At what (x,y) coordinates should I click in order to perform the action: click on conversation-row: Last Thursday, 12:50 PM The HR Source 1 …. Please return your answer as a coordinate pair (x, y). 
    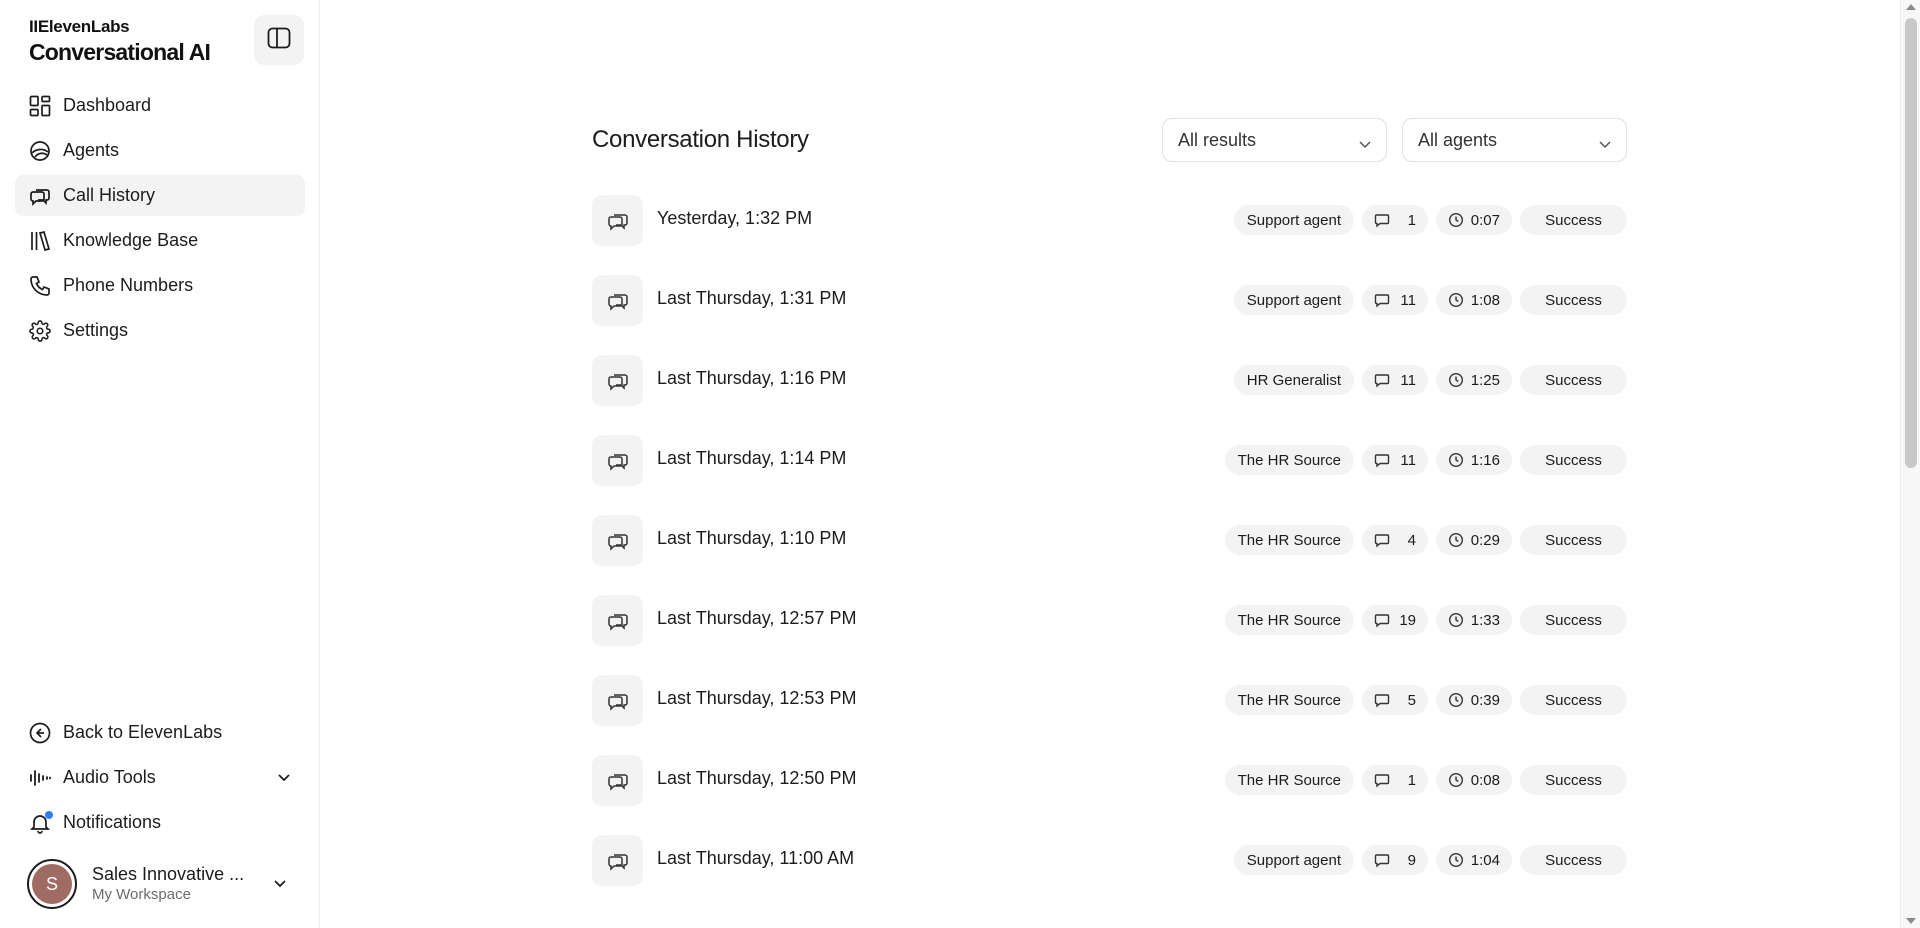
    Looking at the image, I should click on (1109, 793).